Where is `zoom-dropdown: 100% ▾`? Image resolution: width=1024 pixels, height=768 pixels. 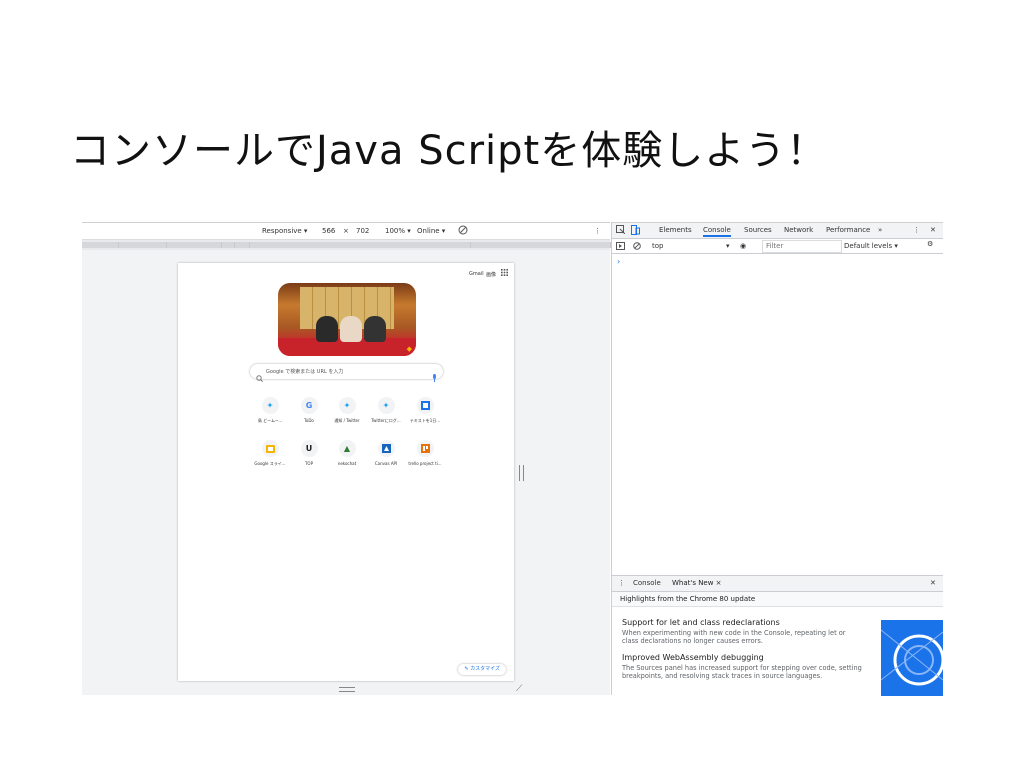
zoom-dropdown: 100% ▾ is located at coordinates (398, 231).